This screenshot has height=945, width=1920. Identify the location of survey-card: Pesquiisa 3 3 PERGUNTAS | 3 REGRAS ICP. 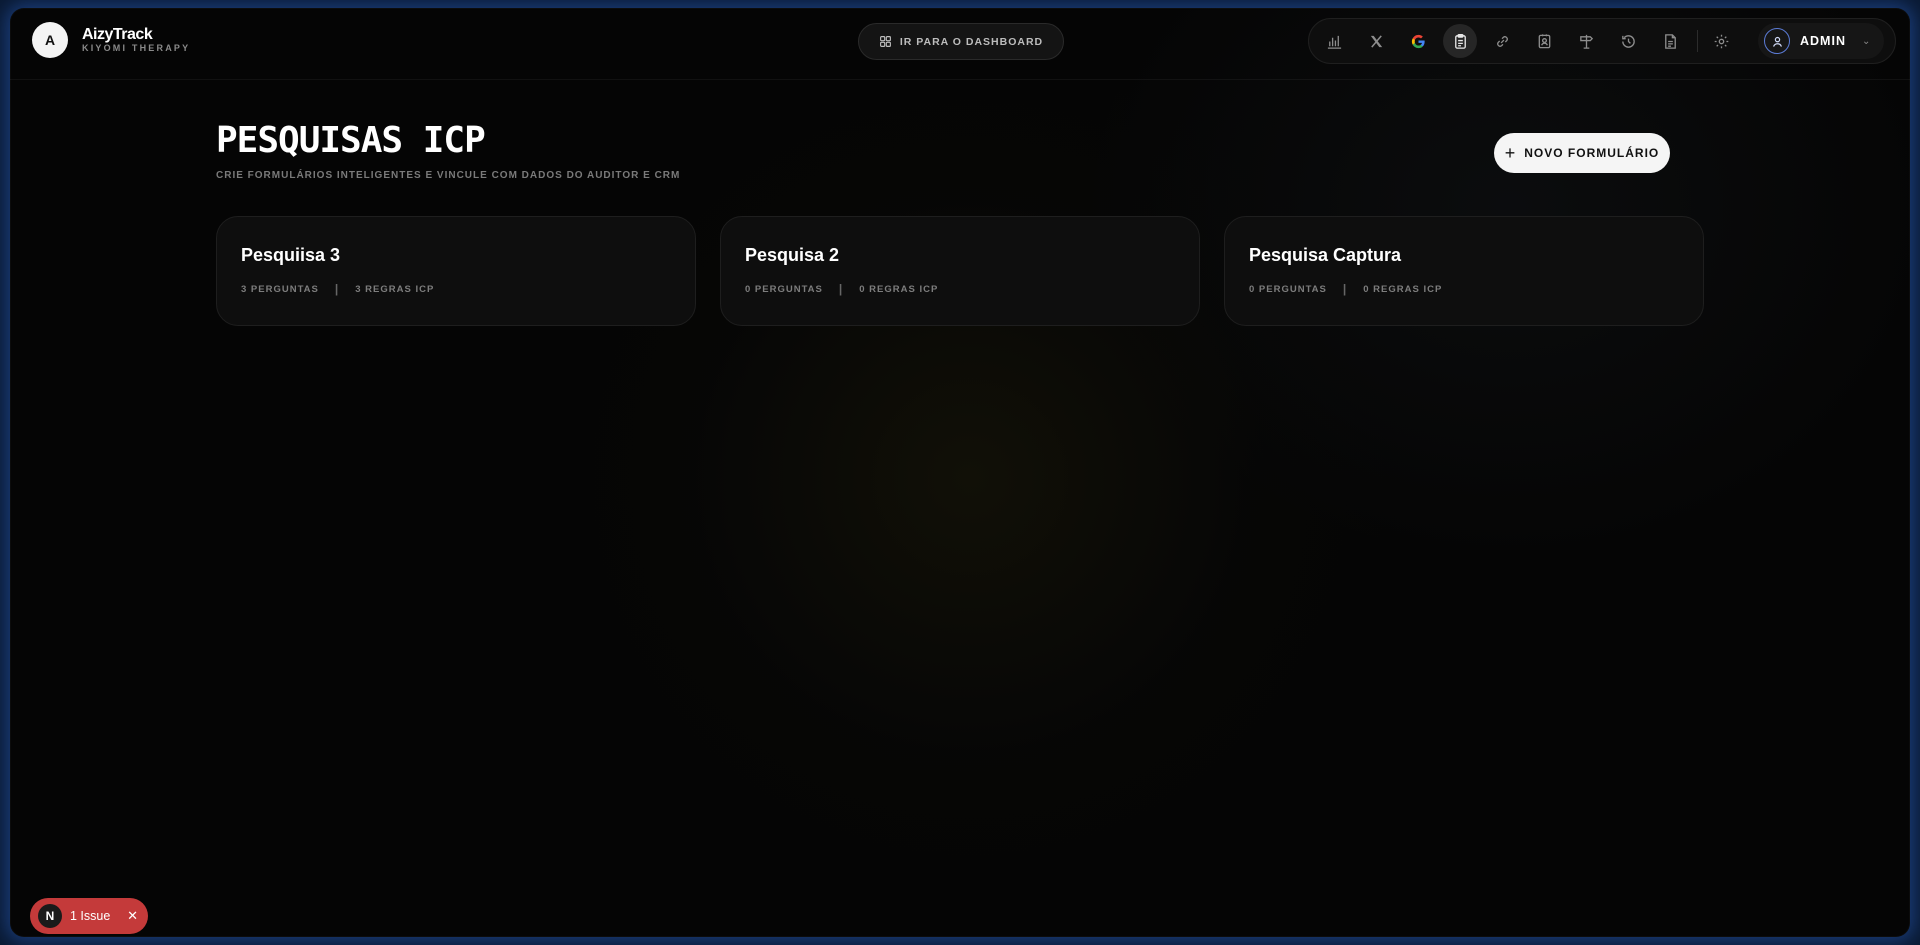
(456, 271).